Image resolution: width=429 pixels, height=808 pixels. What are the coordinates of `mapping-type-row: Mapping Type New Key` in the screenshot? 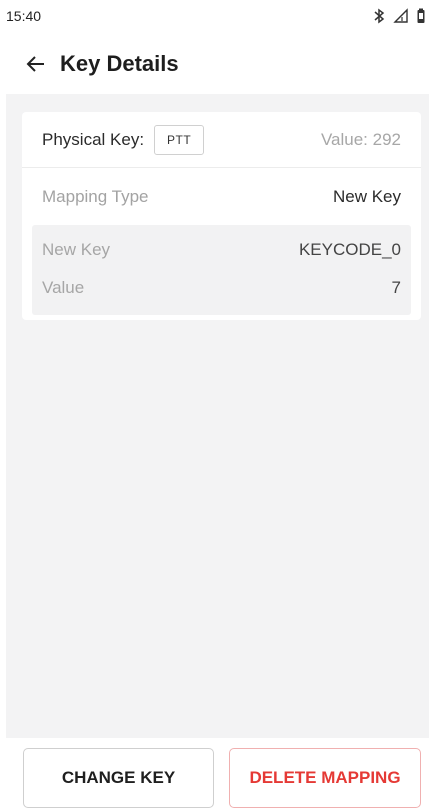 It's located at (221, 196).